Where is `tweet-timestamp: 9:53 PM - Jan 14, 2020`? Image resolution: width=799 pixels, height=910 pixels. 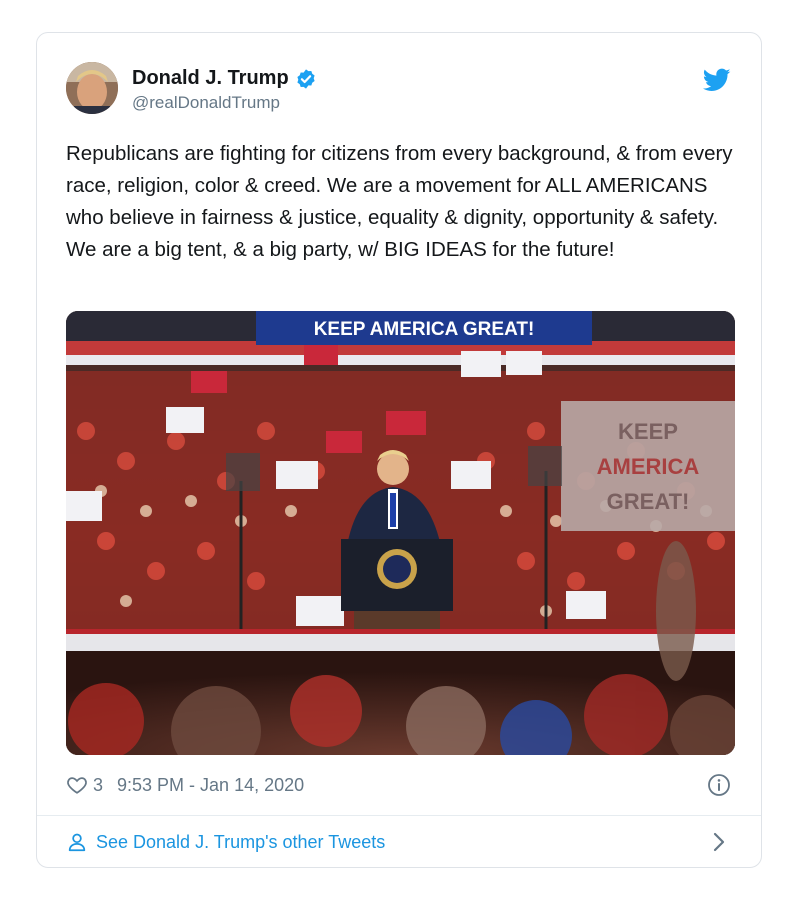 tweet-timestamp: 9:53 PM - Jan 14, 2020 is located at coordinates (210, 785).